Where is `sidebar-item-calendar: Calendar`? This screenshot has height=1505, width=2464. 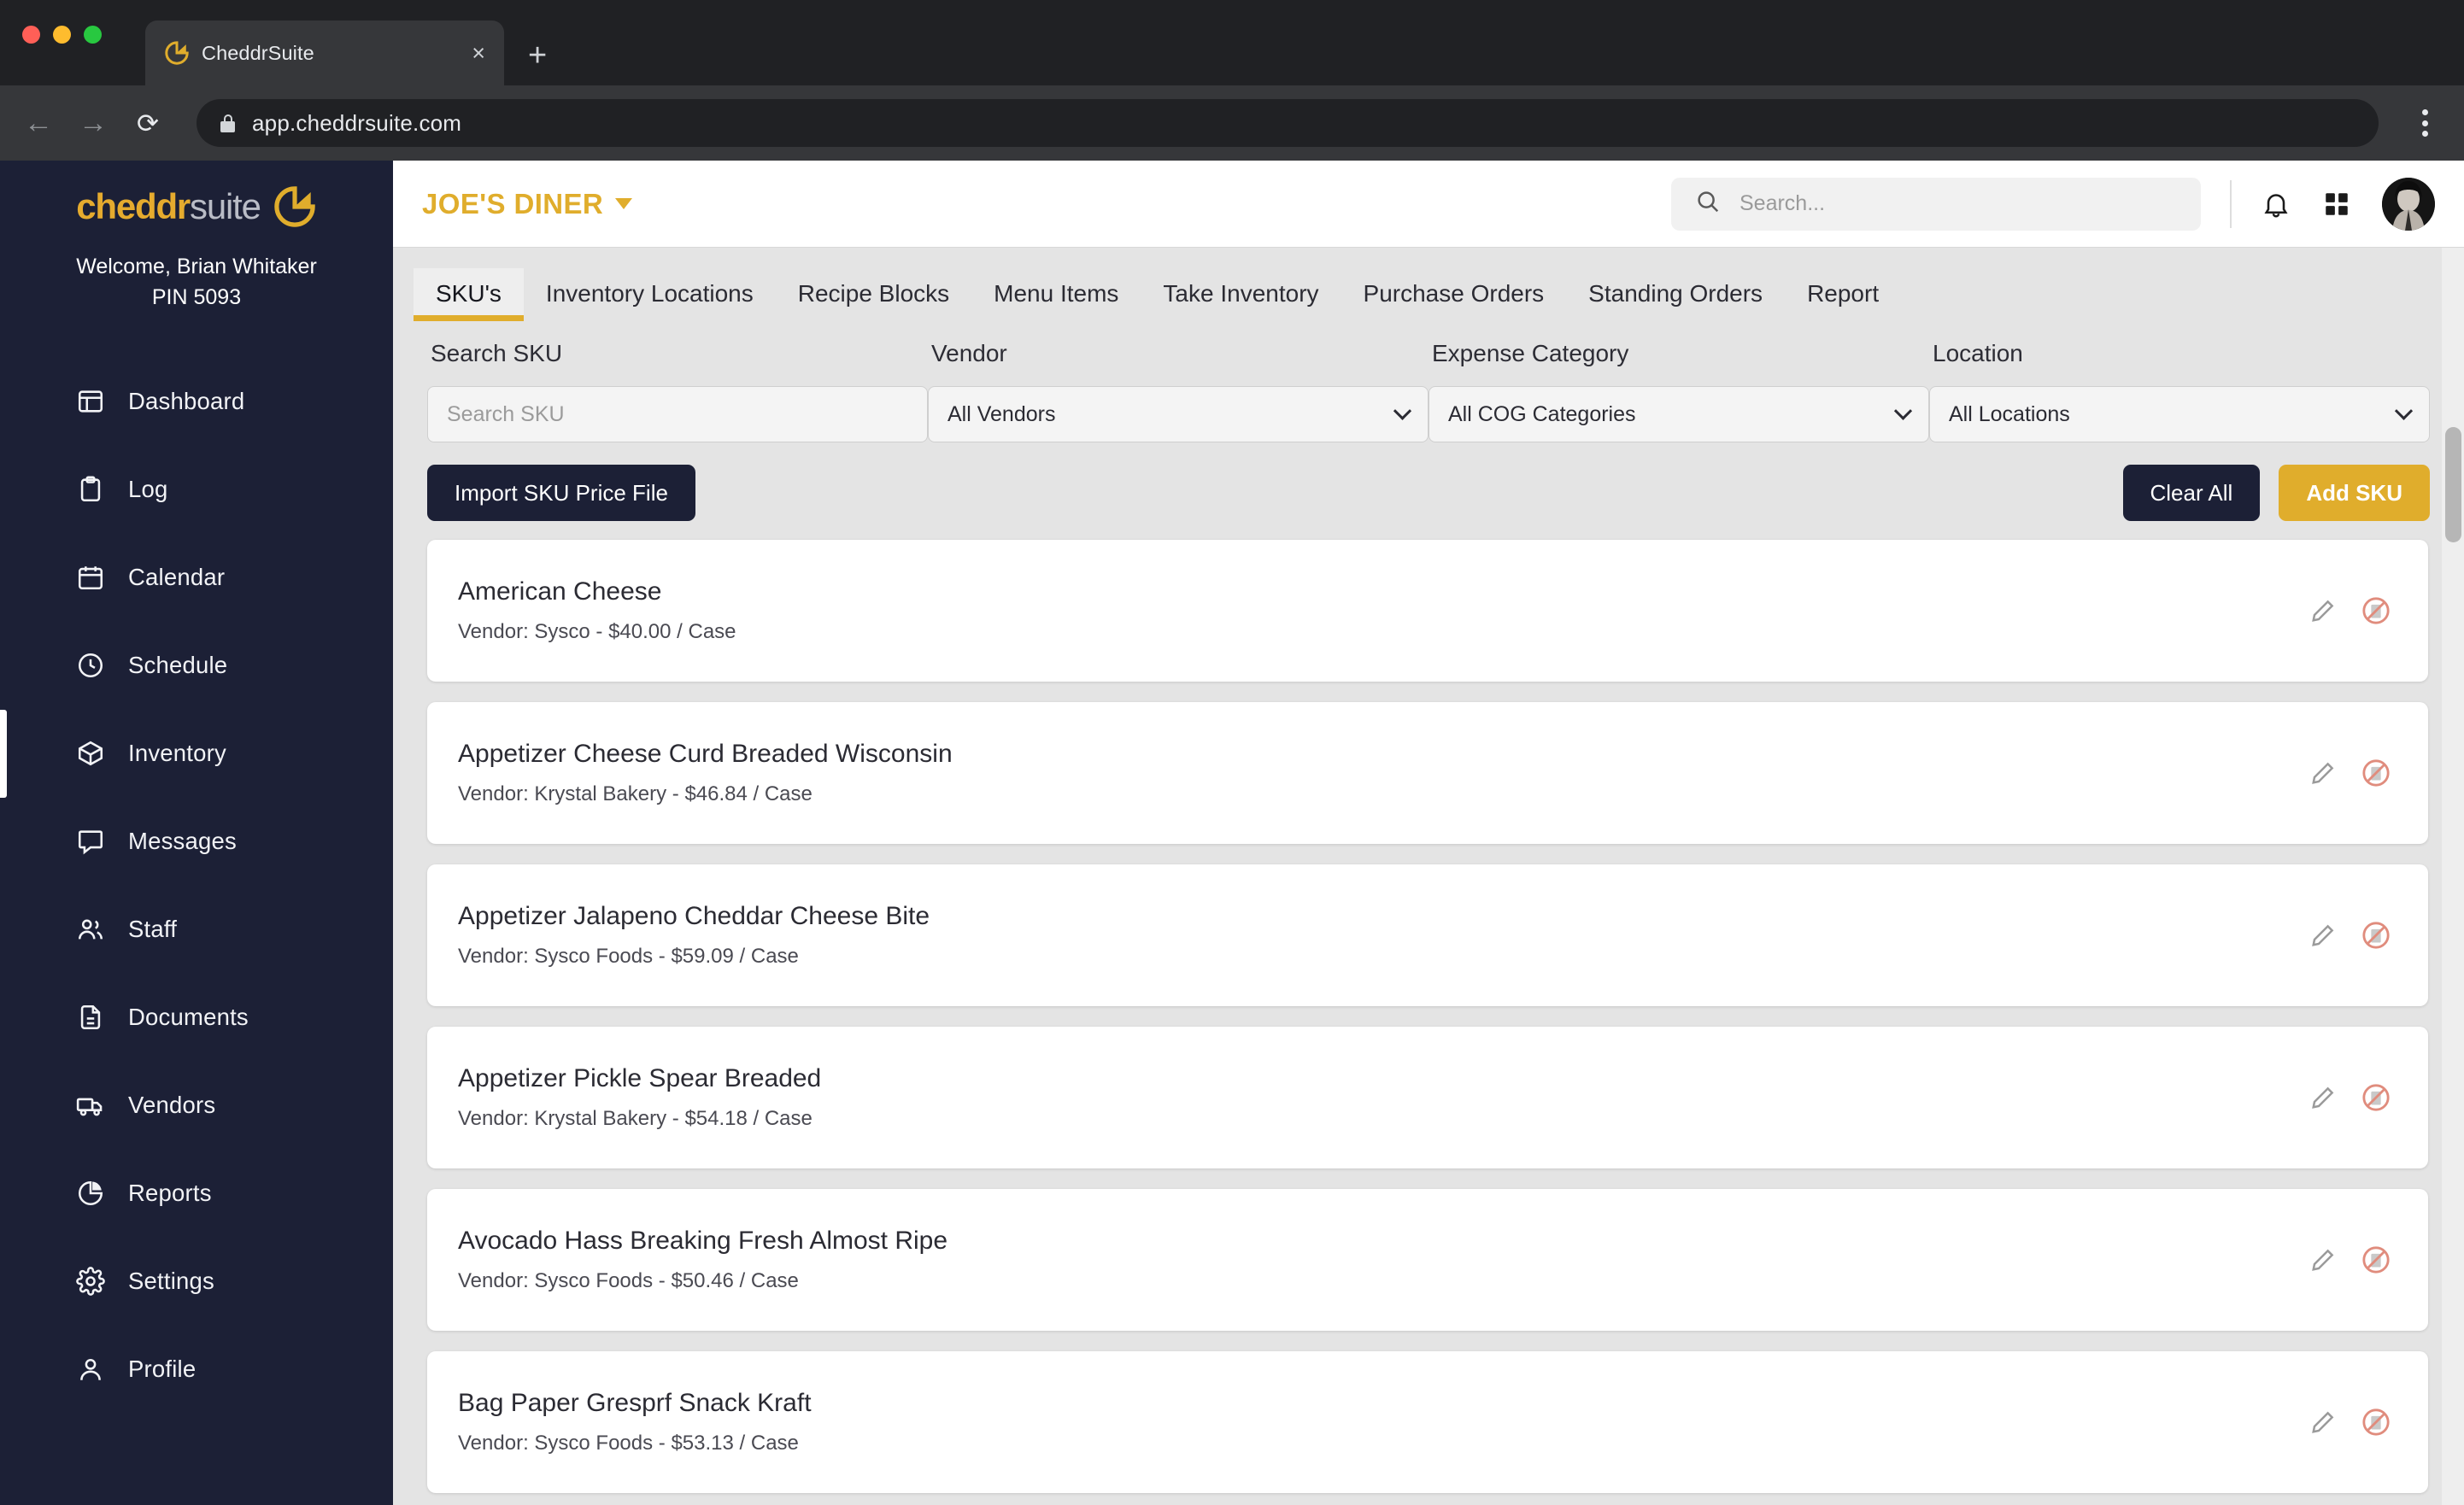 sidebar-item-calendar: Calendar is located at coordinates (196, 578).